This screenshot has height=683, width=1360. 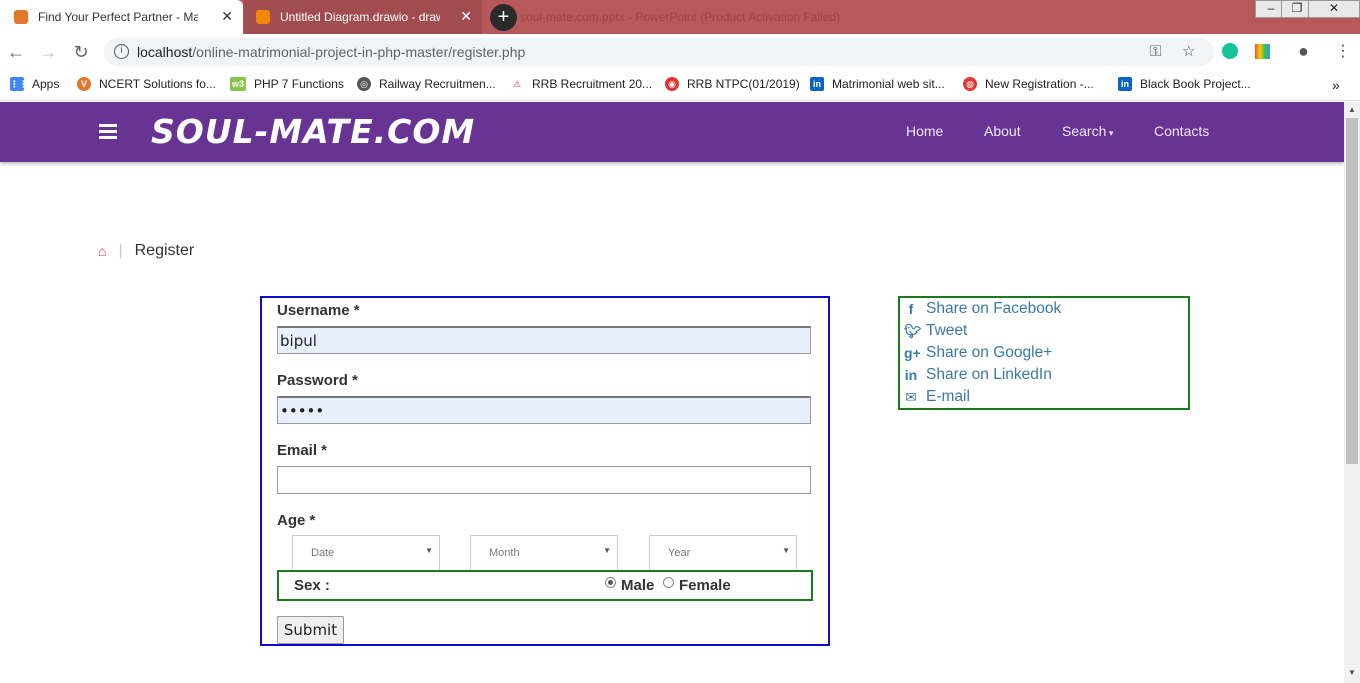 What do you see at coordinates (296, 520) in the screenshot?
I see `age-label: Age *` at bounding box center [296, 520].